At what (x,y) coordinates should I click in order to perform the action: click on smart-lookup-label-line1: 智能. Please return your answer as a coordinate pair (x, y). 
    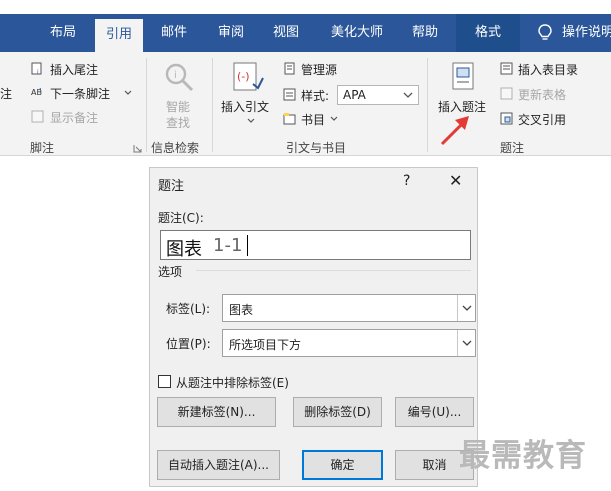
    Looking at the image, I should click on (178, 106).